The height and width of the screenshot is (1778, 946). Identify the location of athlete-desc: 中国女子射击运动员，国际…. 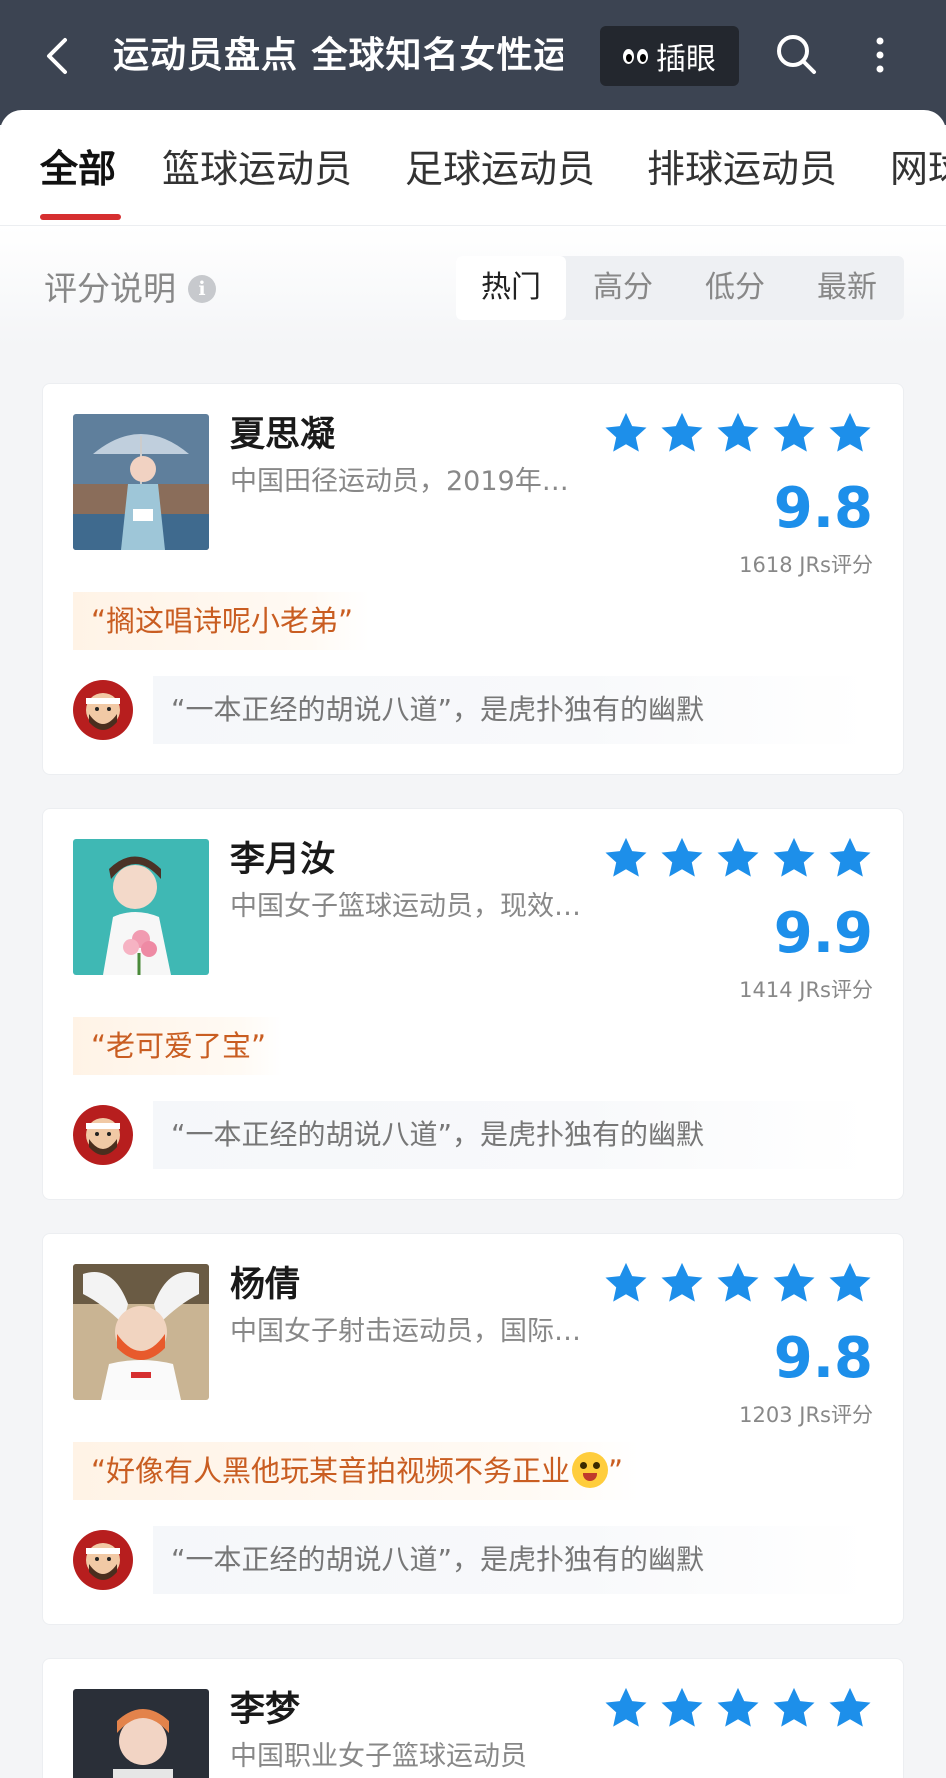
(405, 1331).